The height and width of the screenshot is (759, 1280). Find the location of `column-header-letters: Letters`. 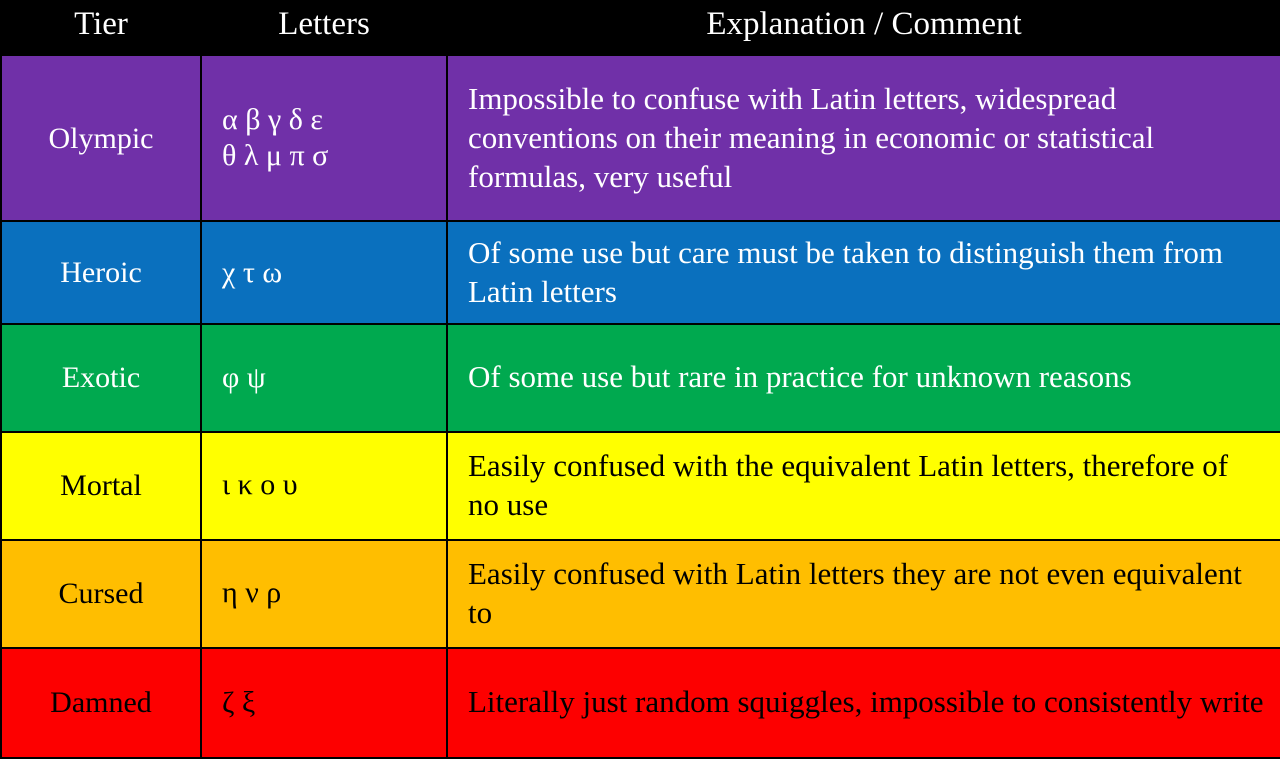

column-header-letters: Letters is located at coordinates (324, 27).